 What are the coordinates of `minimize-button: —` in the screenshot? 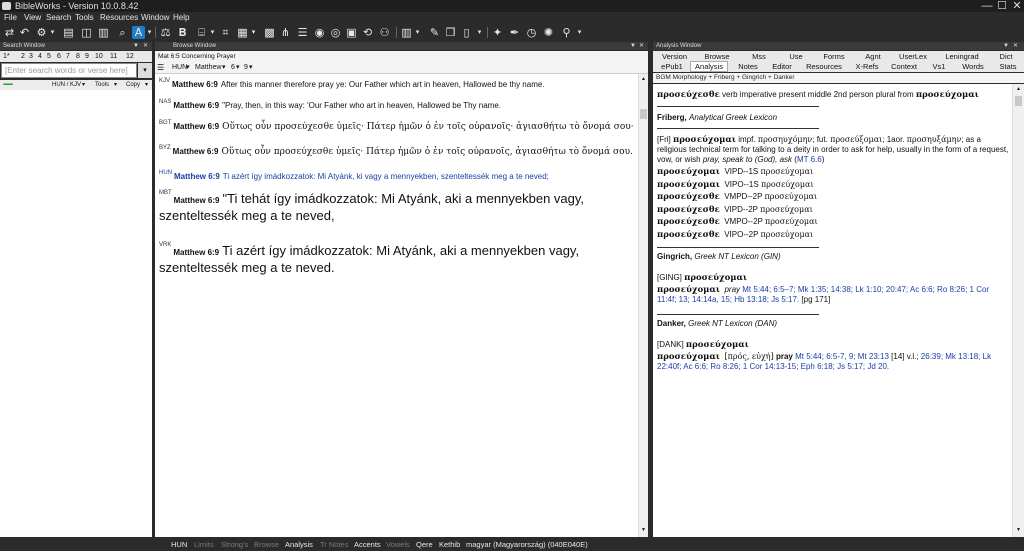 It's located at (987, 6).